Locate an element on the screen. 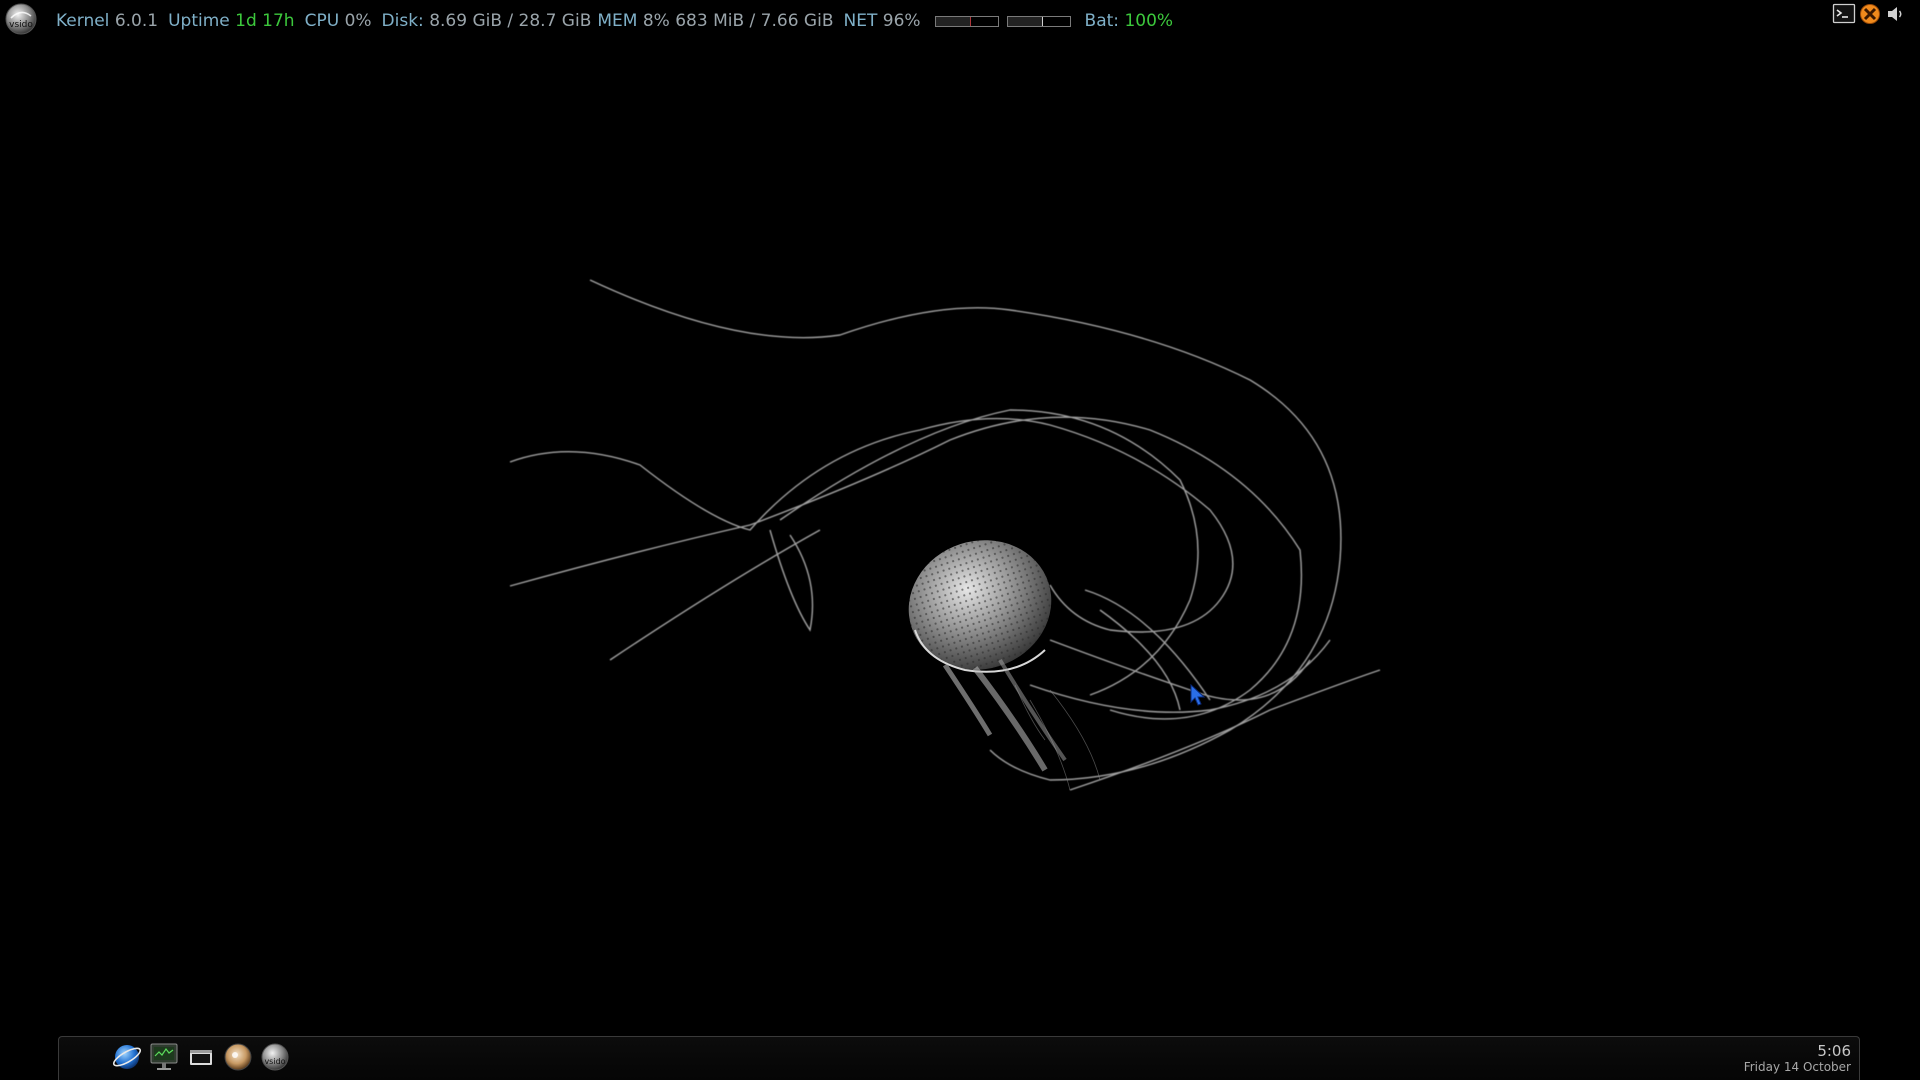 The image size is (1920, 1080). battery-value: 100% is located at coordinates (1149, 21).